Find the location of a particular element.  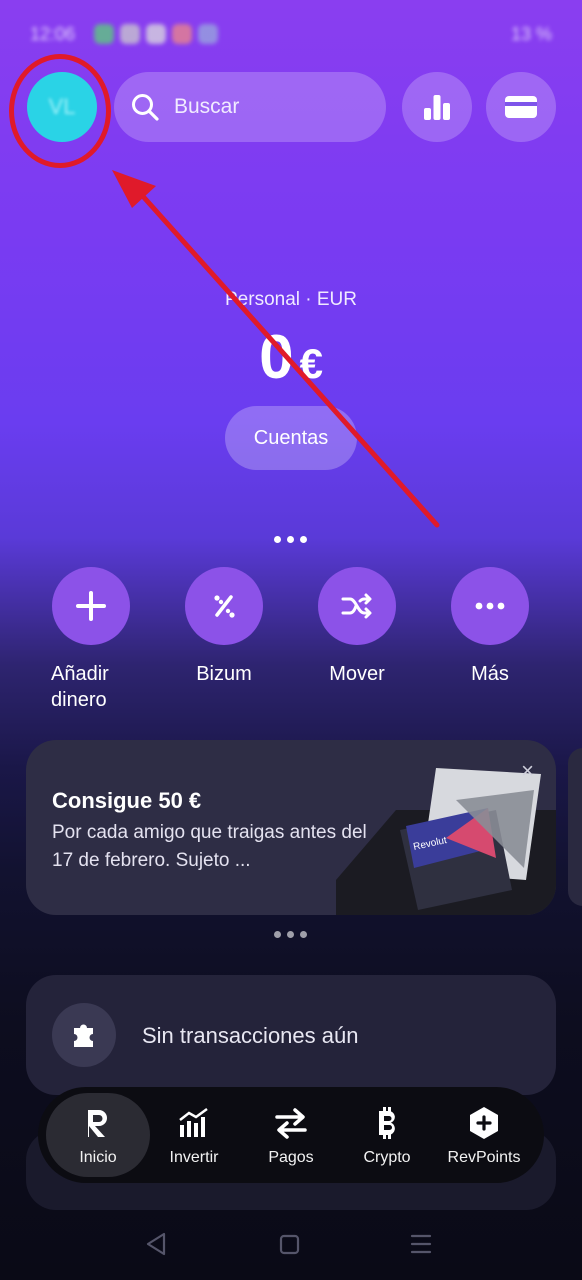

nav-crypto-label: Crypto is located at coordinates (387, 1157).